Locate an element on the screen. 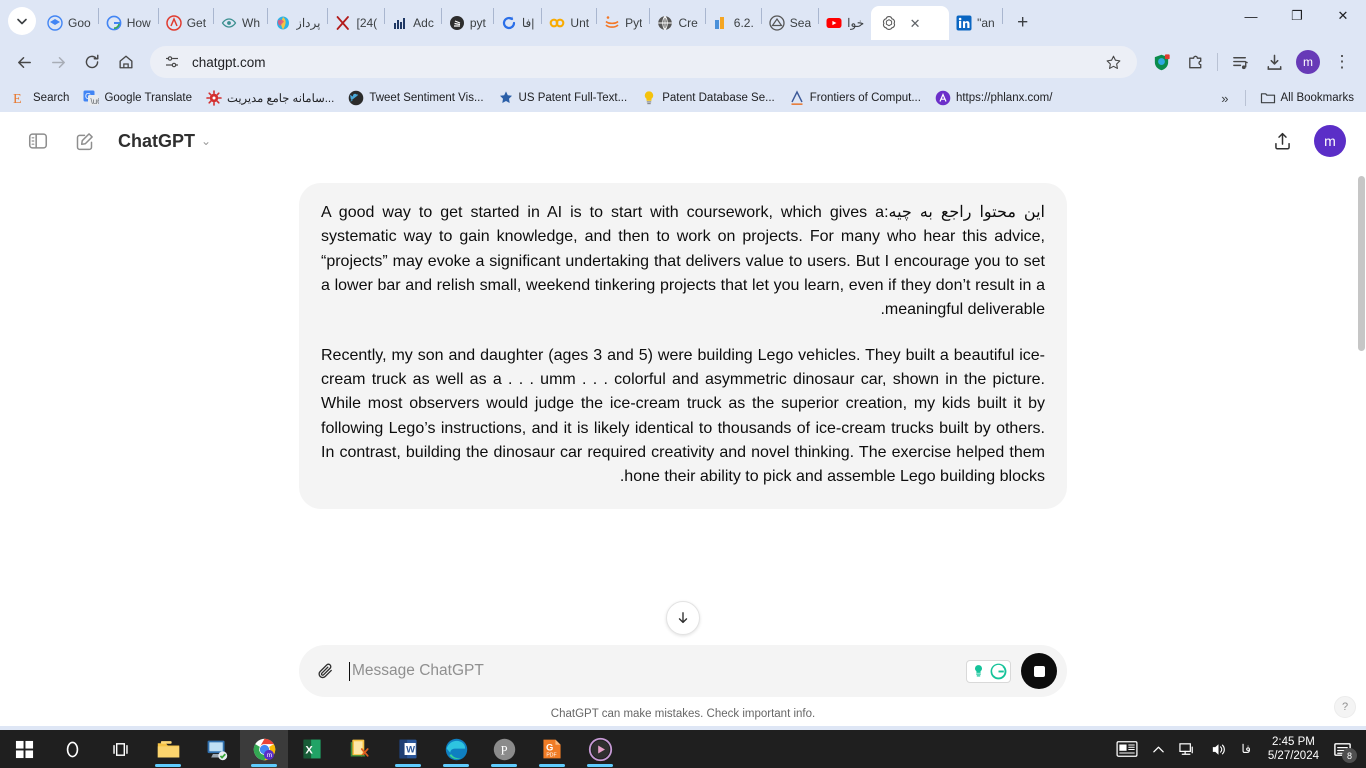  bookmark-phlanx: https://phlanx.com/ is located at coordinates (994, 98).